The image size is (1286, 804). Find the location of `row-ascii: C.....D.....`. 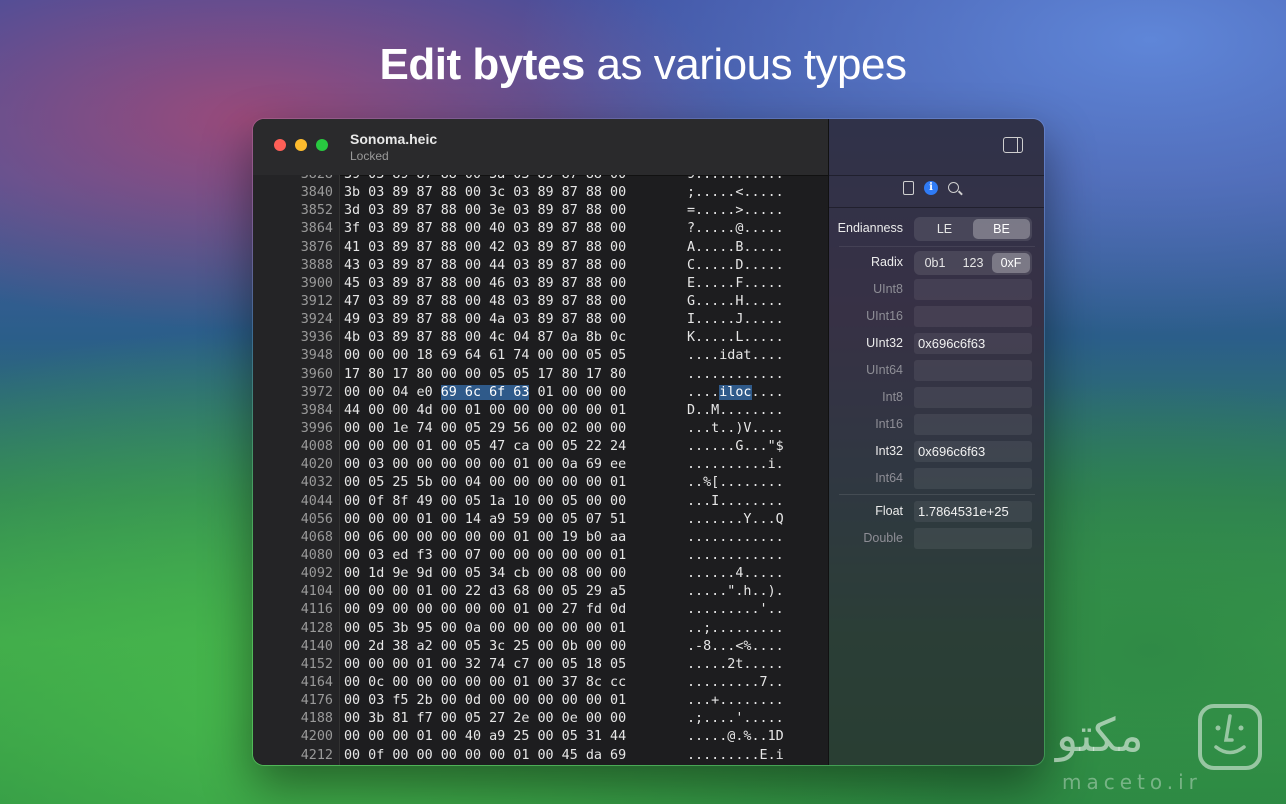

row-ascii: C.....D..... is located at coordinates (735, 265).